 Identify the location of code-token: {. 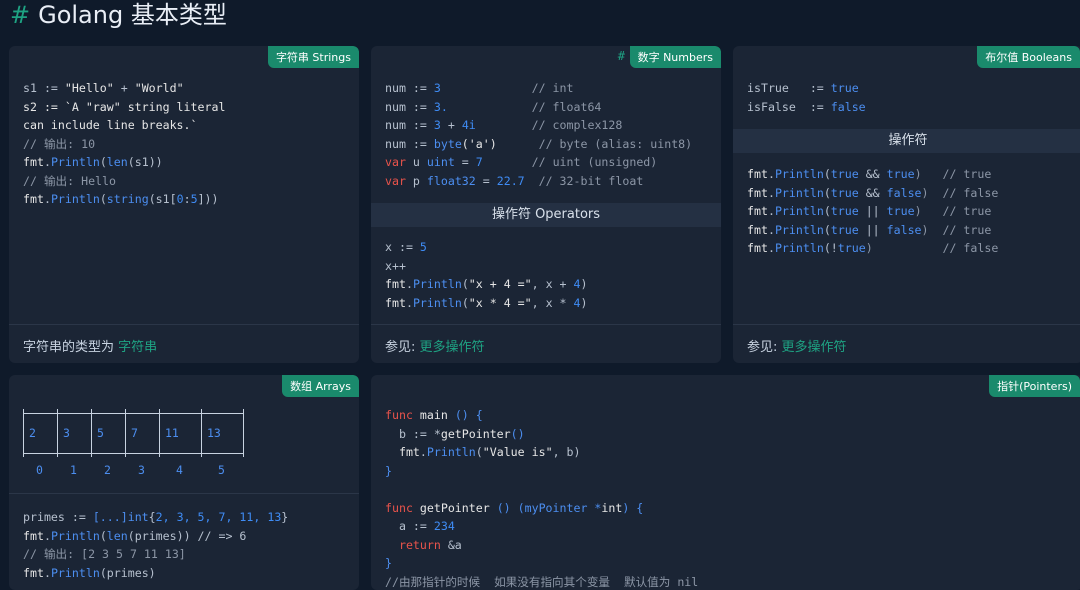
(152, 517).